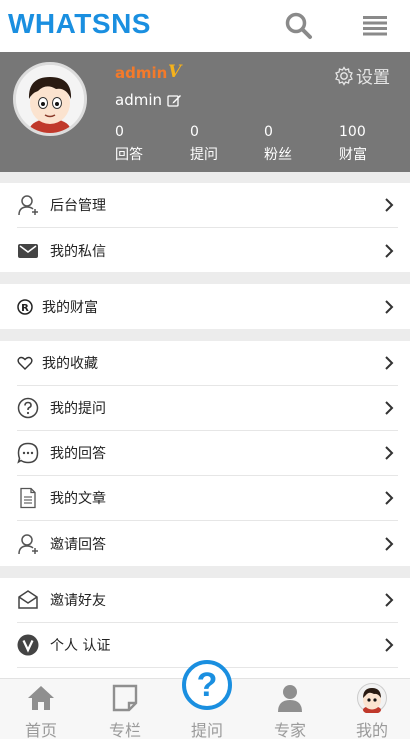  Describe the element at coordinates (207, 600) in the screenshot. I see `menu-item-invite-friends: 邀请好友` at that location.